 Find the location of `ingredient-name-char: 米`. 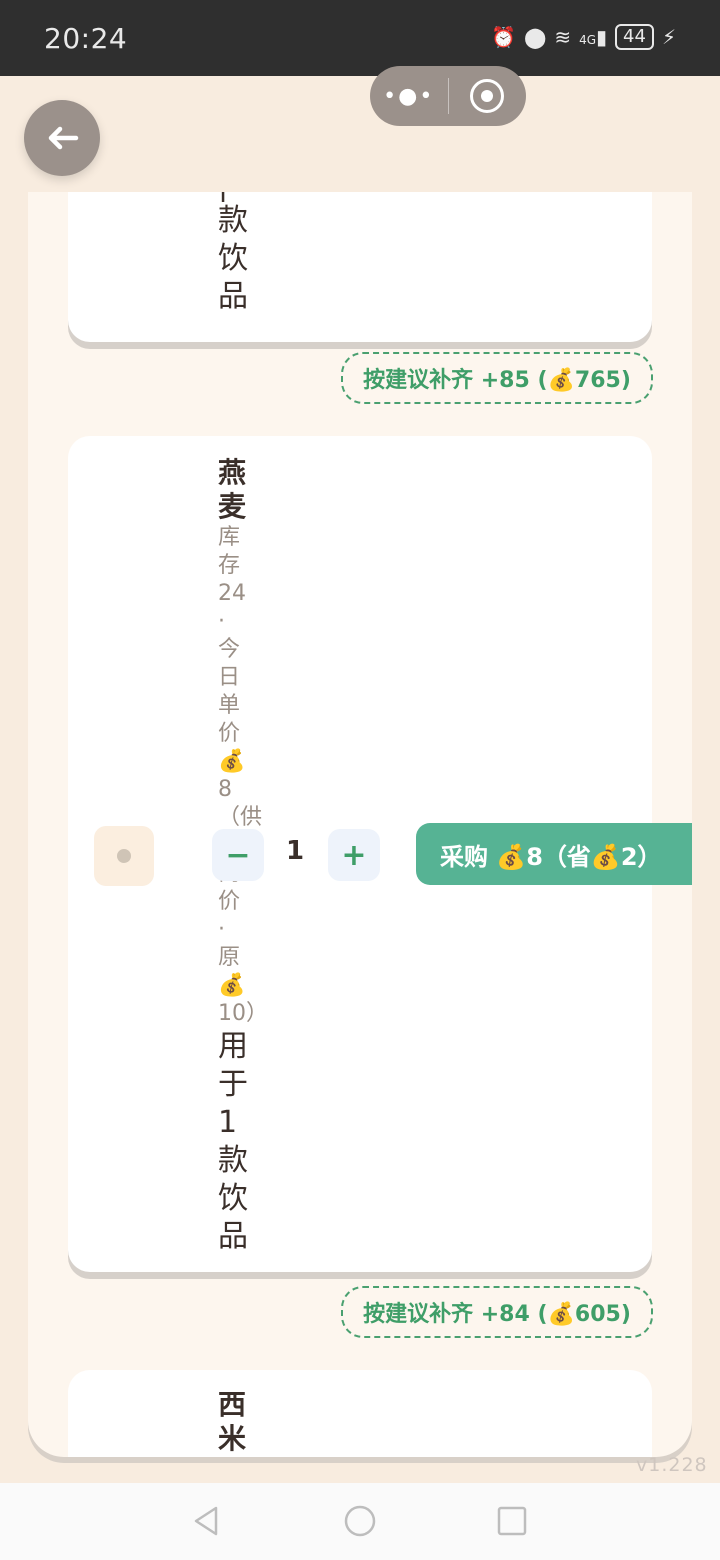

ingredient-name-char: 米 is located at coordinates (232, 1438).